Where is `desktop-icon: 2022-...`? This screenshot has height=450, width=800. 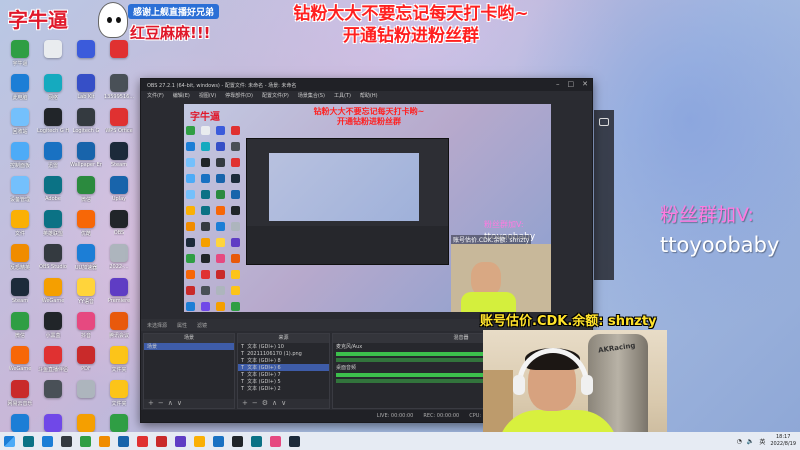
desktop-icon: 2022-... is located at coordinates (119, 261).